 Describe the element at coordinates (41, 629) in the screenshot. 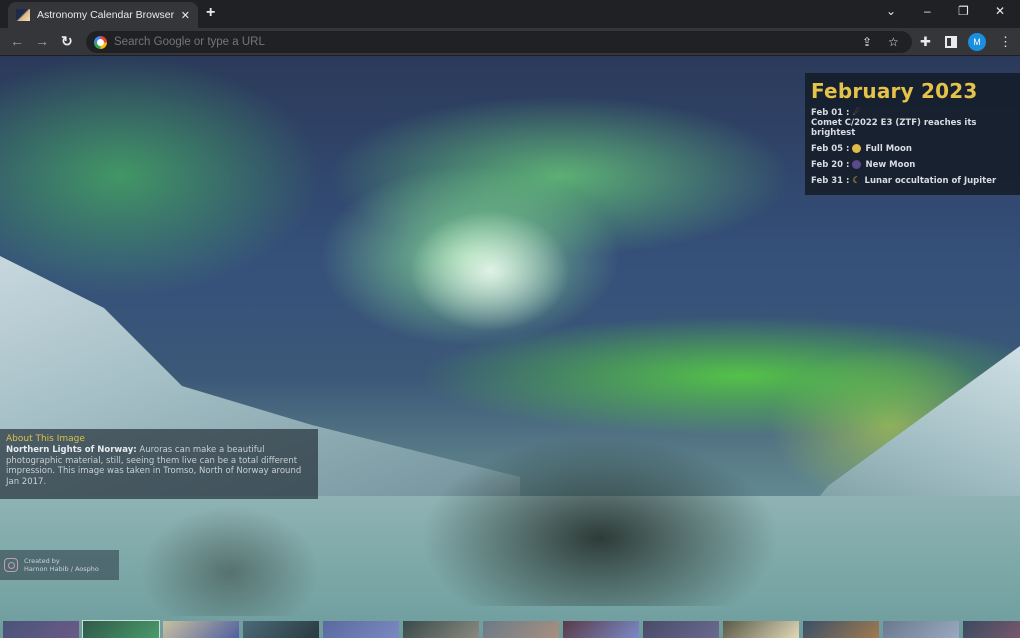

I see `thumb-nebula-purple` at that location.